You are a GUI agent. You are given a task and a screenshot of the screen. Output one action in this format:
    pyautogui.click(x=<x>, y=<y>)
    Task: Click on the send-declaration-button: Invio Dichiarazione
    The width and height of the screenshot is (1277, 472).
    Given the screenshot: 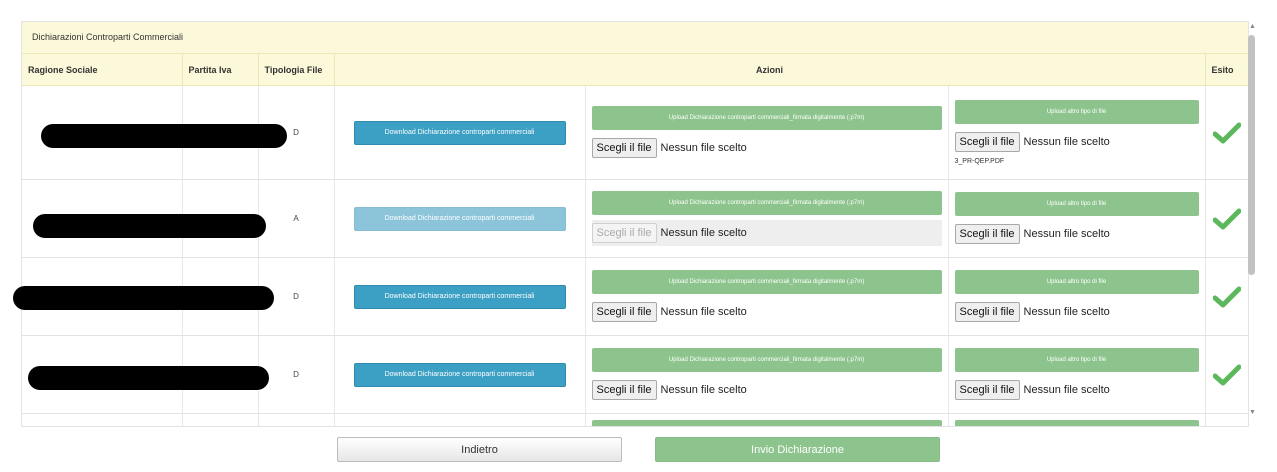 What is the action you would take?
    pyautogui.click(x=797, y=449)
    